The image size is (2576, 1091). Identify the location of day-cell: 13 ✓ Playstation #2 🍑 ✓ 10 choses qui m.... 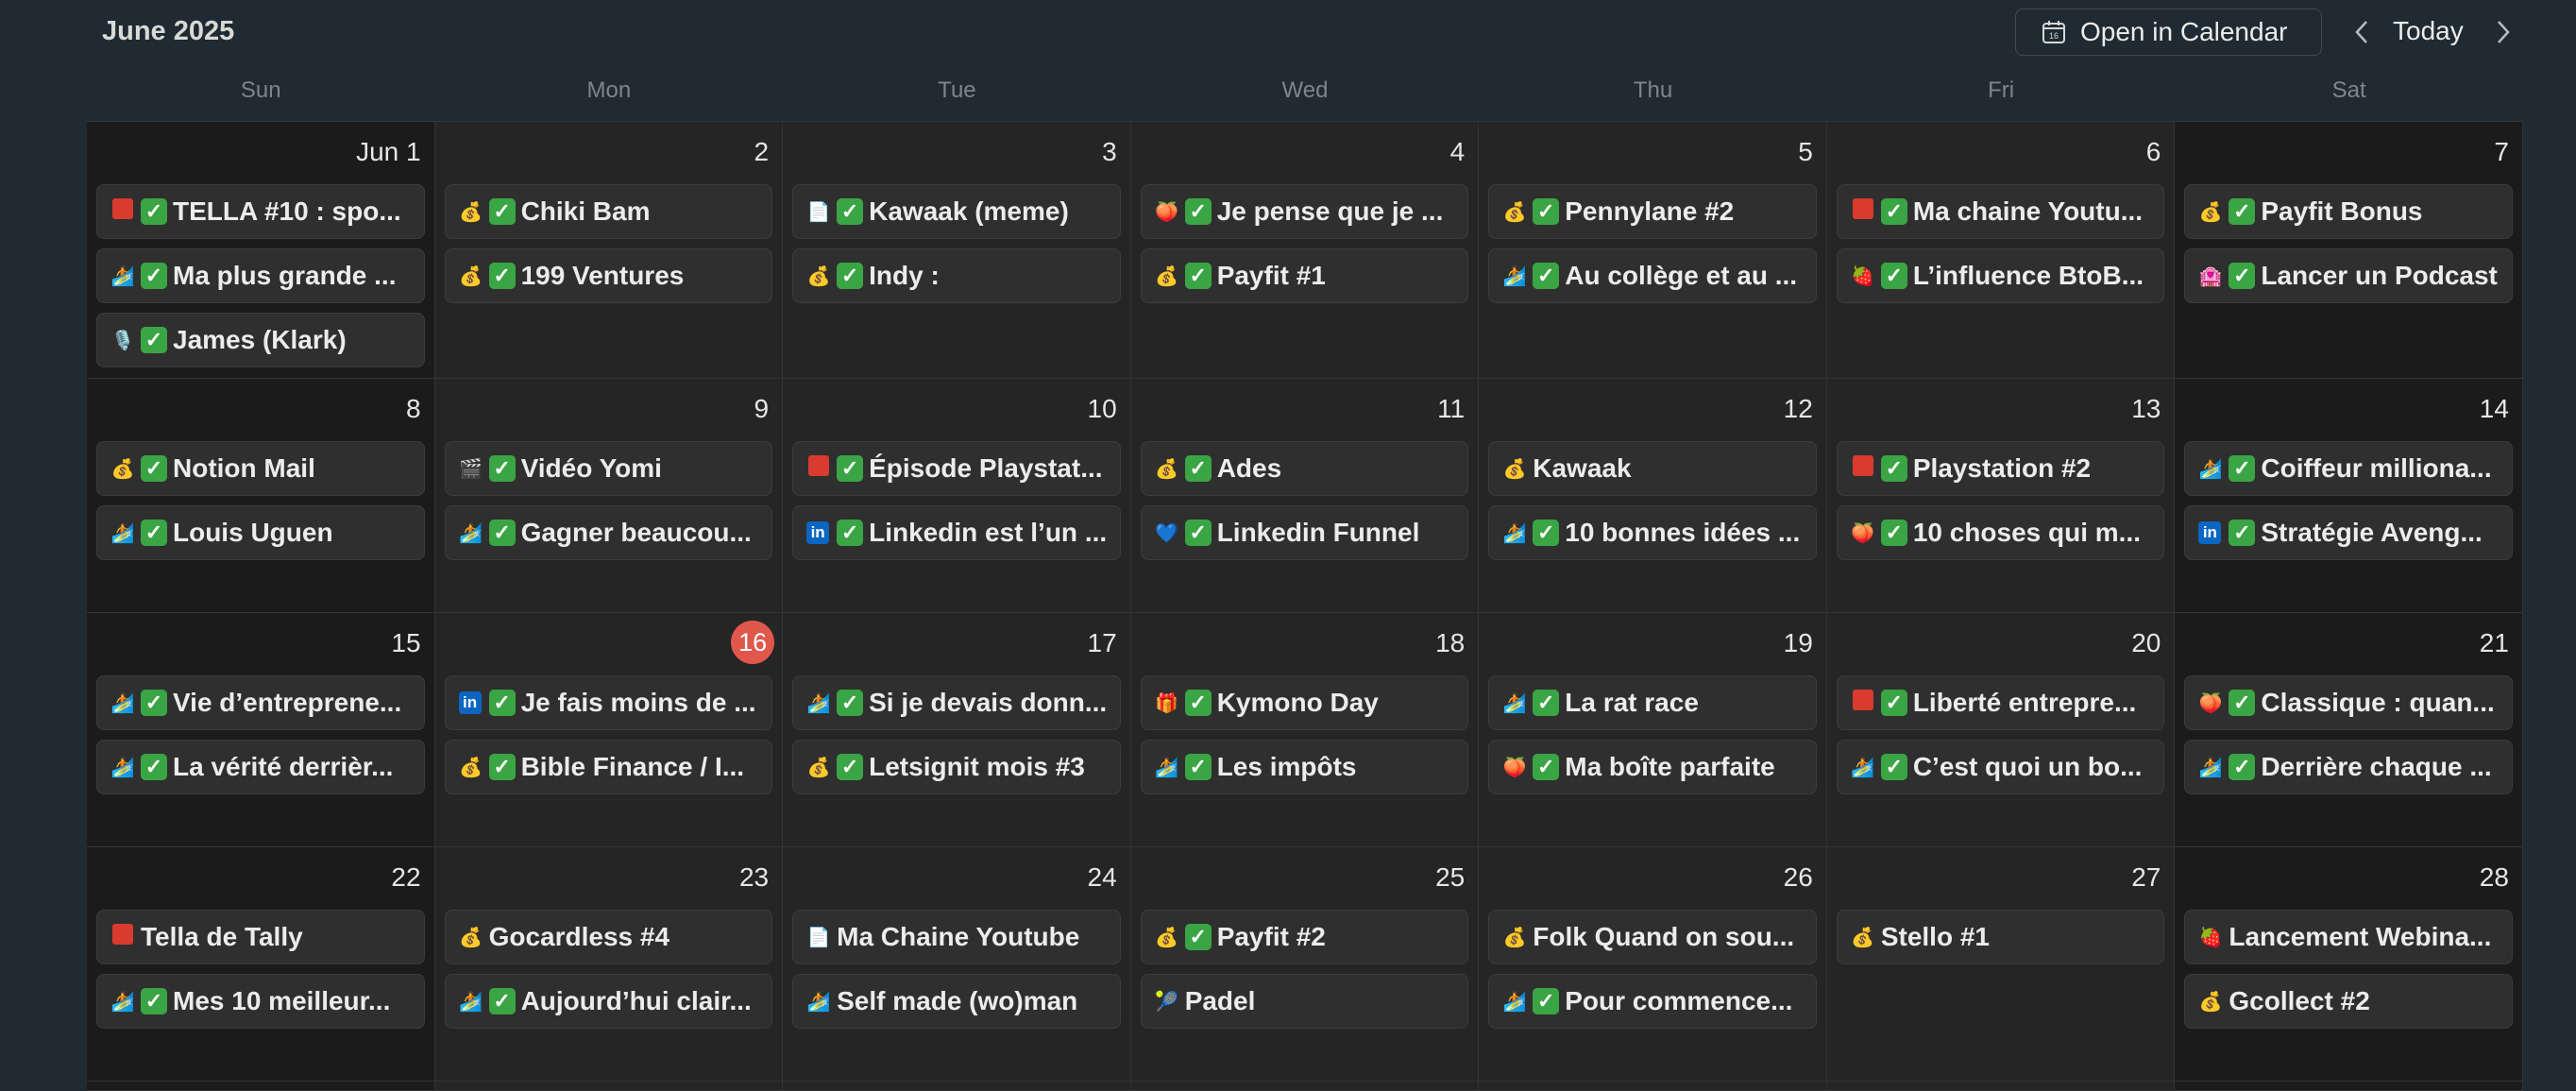
(2001, 496).